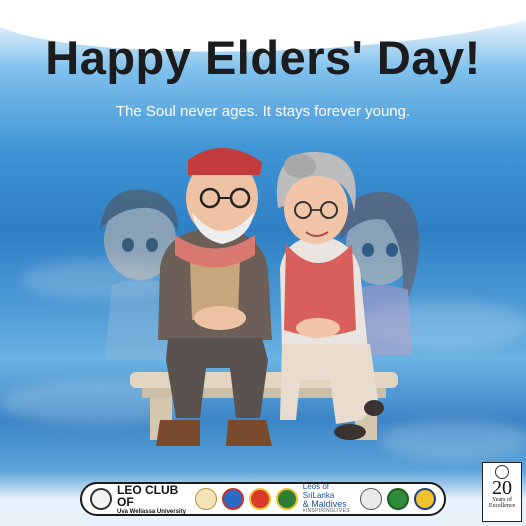  What do you see at coordinates (205, 499) in the screenshot?
I see `club-emblem-icon` at bounding box center [205, 499].